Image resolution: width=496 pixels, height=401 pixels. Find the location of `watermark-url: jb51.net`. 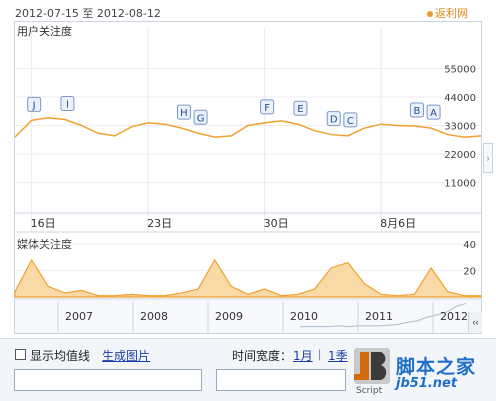

watermark-url: jb51.net is located at coordinates (427, 383).